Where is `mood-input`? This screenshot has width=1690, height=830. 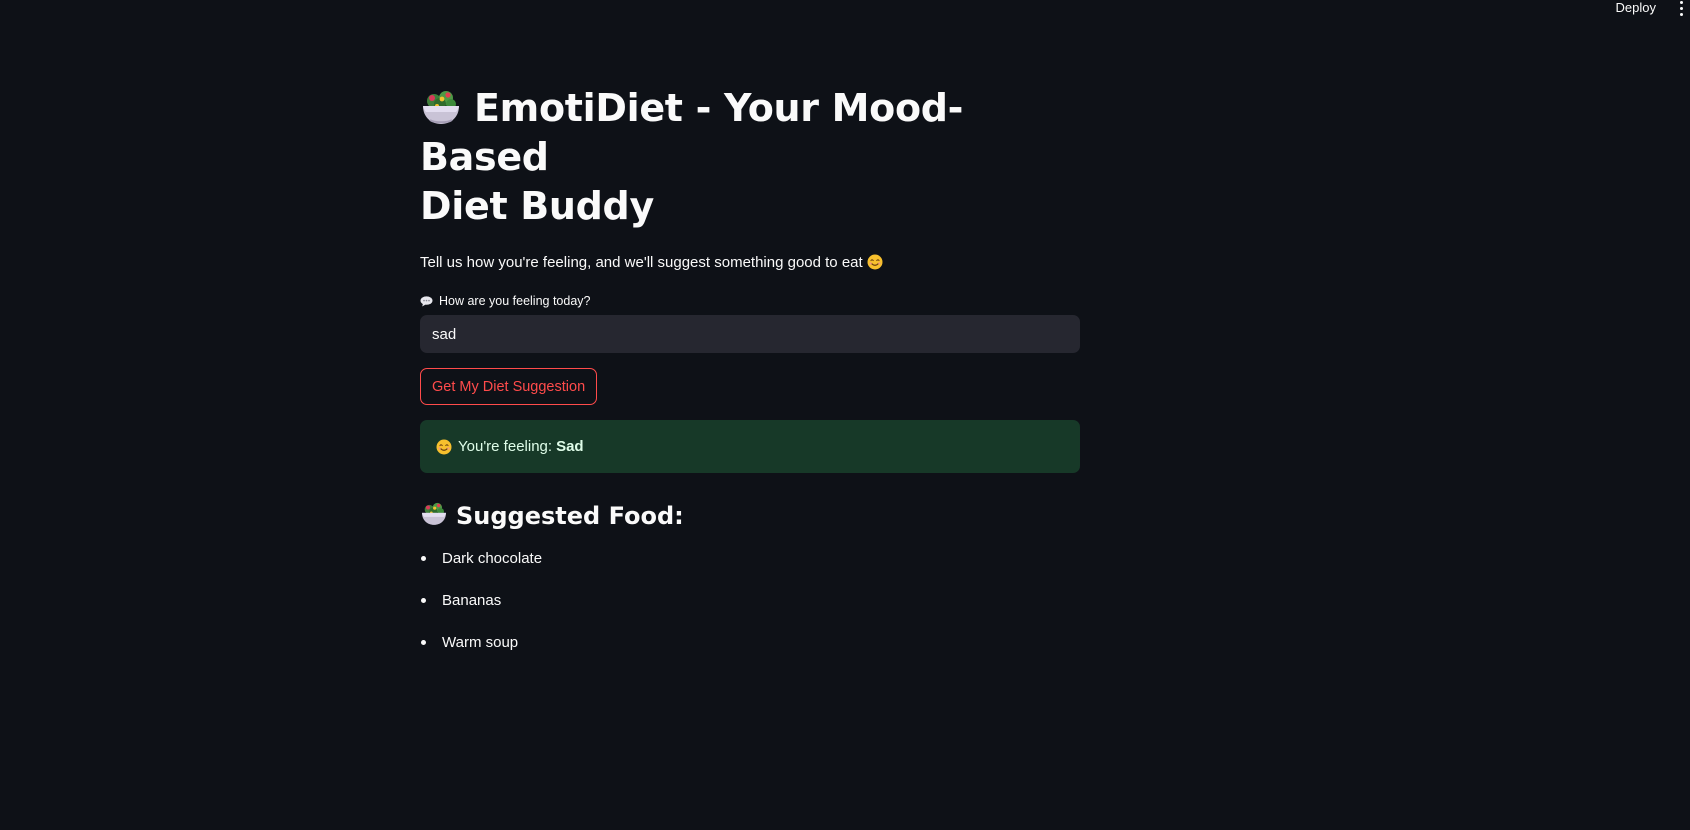
mood-input is located at coordinates (750, 334).